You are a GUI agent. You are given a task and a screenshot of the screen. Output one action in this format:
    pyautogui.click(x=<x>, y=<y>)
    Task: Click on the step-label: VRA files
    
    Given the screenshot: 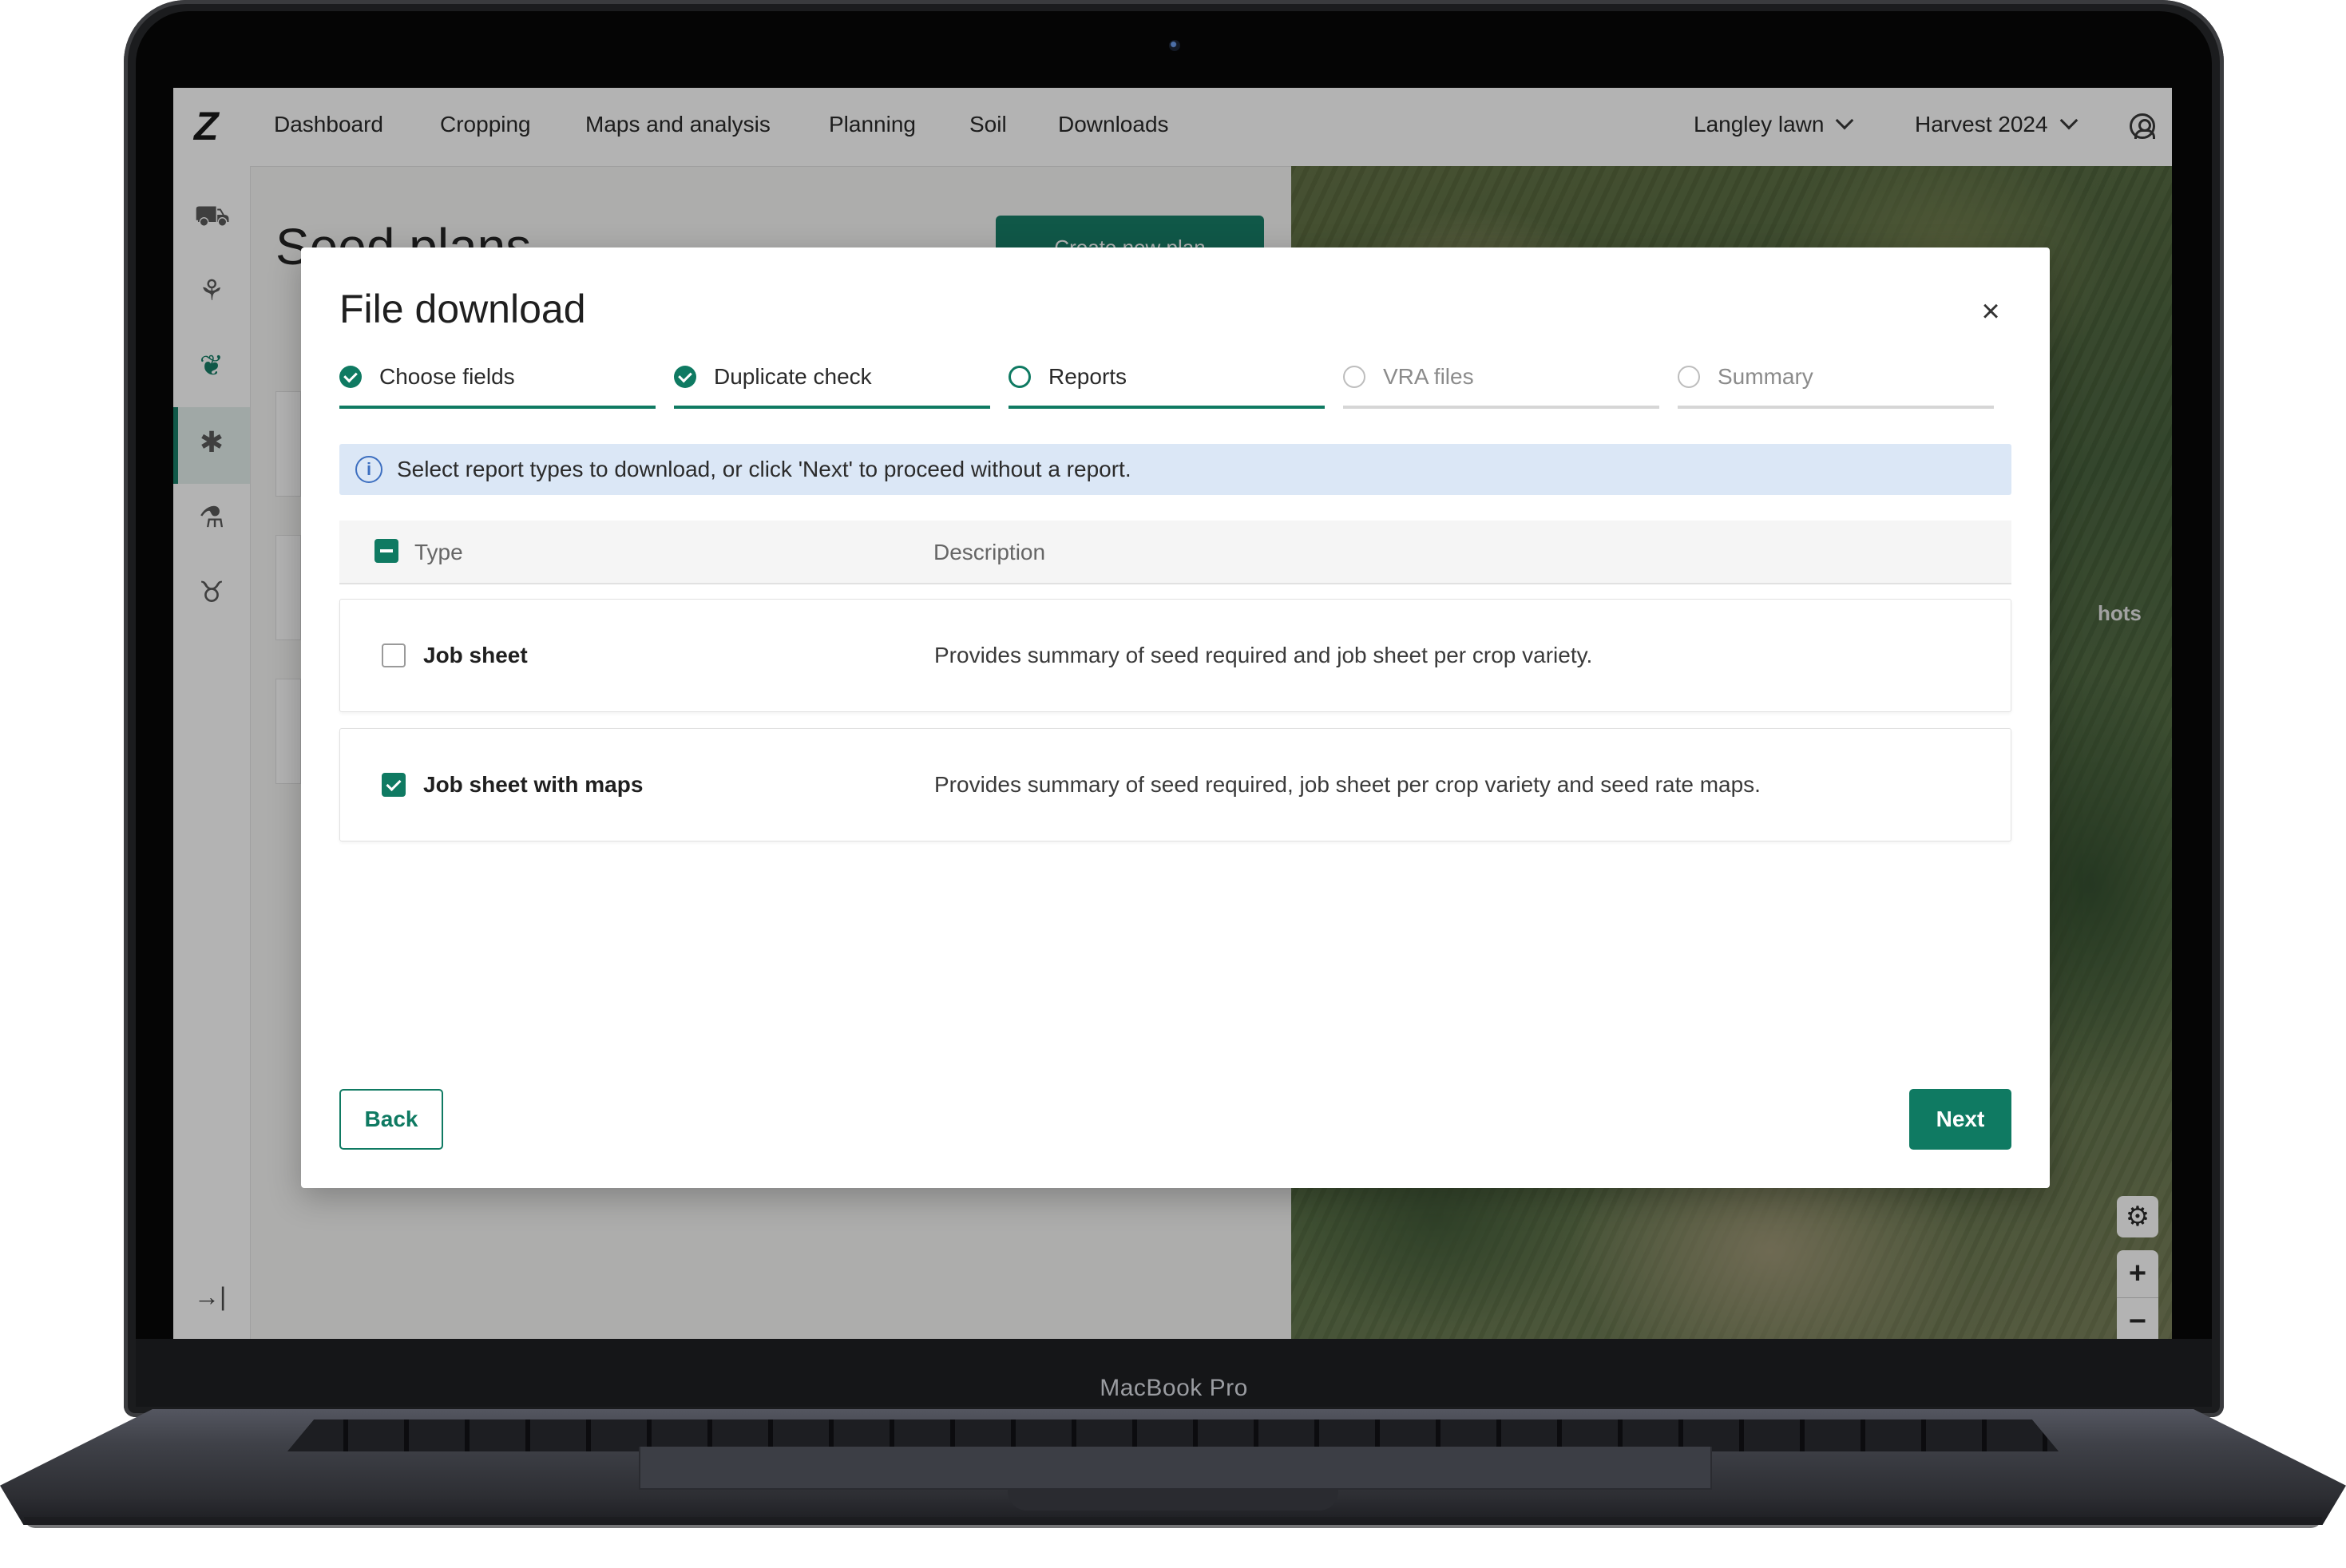 What is the action you would take?
    pyautogui.click(x=1428, y=376)
    